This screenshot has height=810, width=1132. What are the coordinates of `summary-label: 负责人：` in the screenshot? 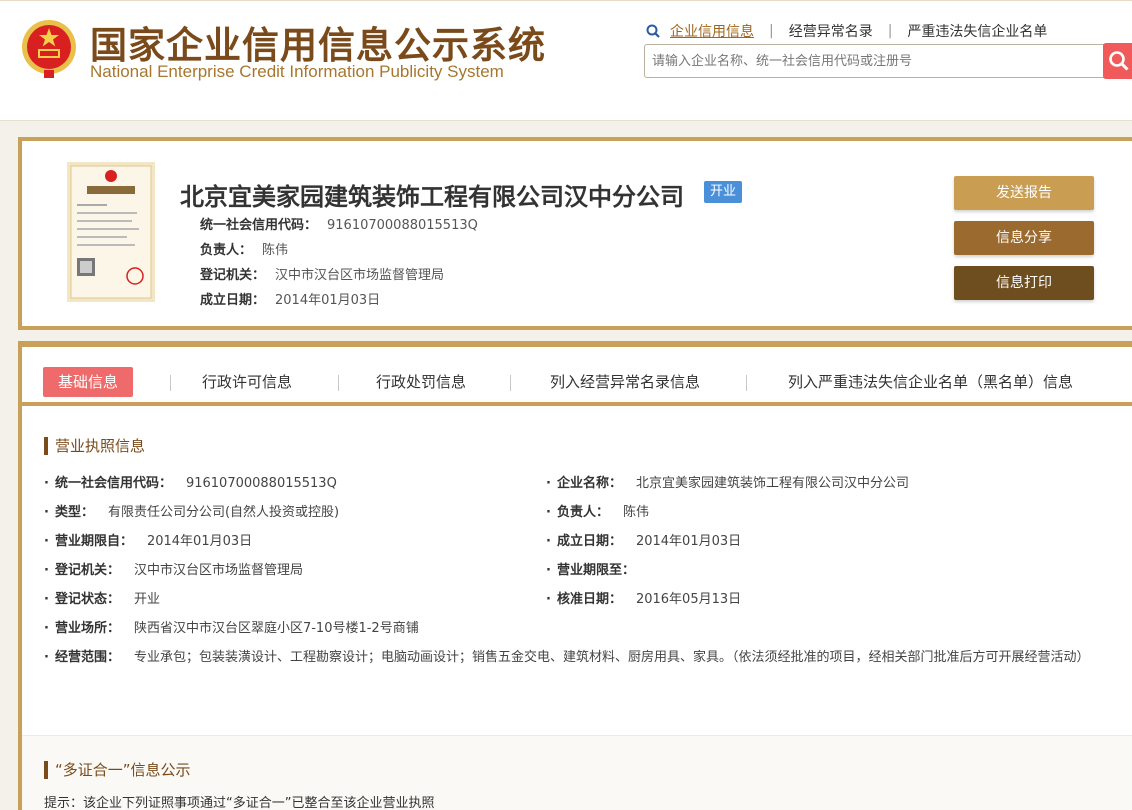 It's located at (226, 250).